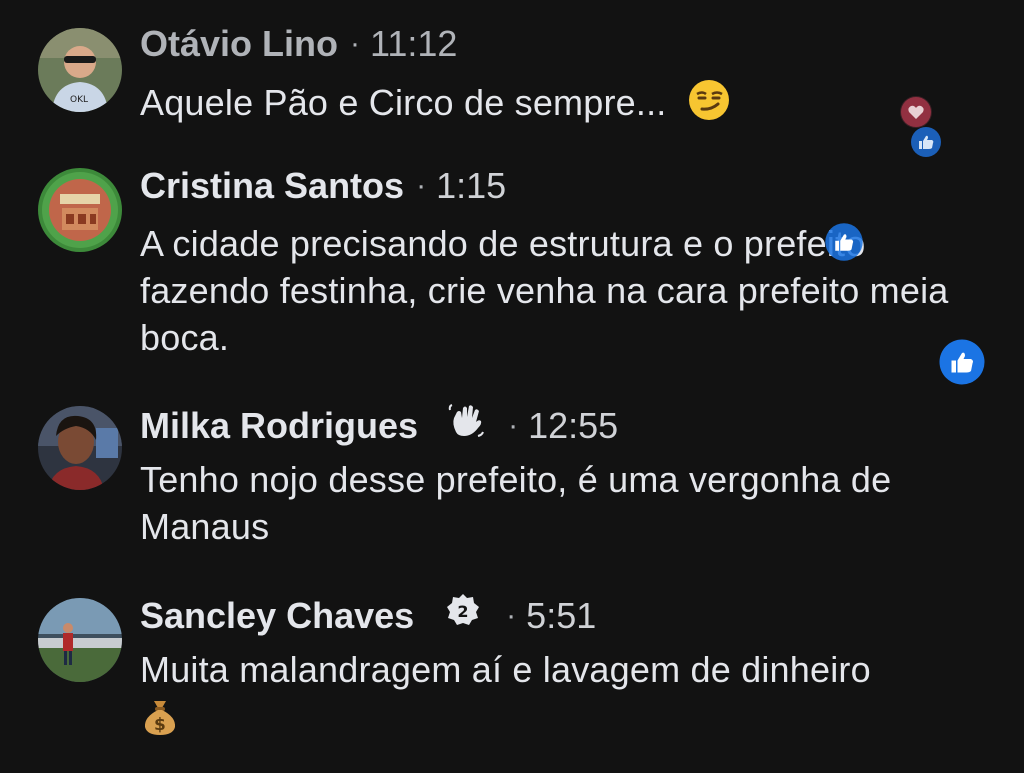 The width and height of the screenshot is (1024, 773). I want to click on timestamp: 1:15, so click(471, 186).